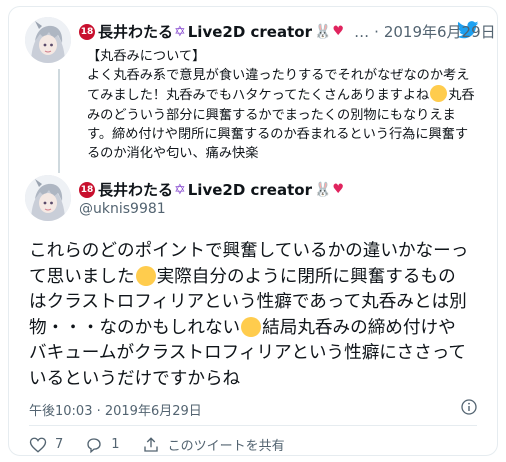  I want to click on like-button: 7, so click(46, 445).